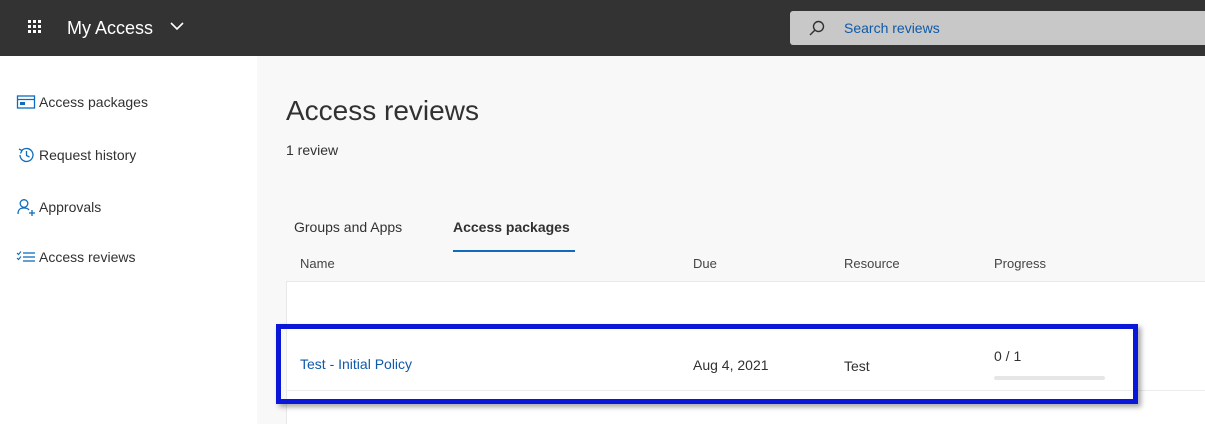 Image resolution: width=1205 pixels, height=424 pixels. I want to click on highlight-box, so click(707, 364).